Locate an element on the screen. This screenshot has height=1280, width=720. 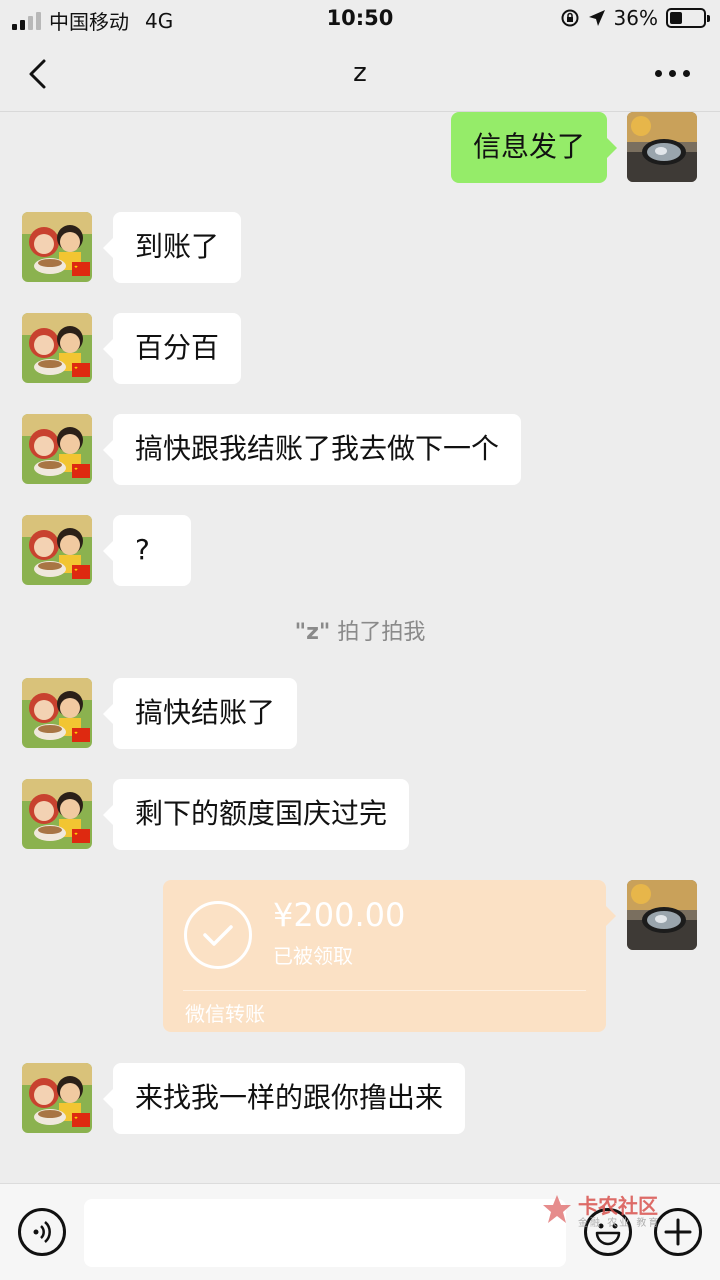
more-options-icon is located at coordinates (672, 73).